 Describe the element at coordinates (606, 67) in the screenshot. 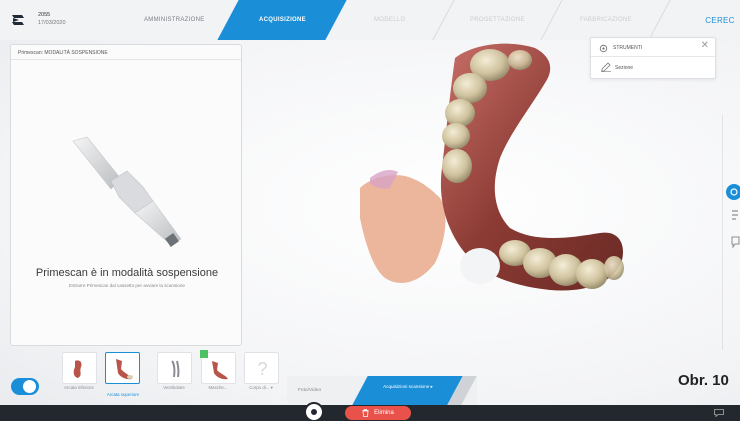

I see `section-tool-icon` at that location.